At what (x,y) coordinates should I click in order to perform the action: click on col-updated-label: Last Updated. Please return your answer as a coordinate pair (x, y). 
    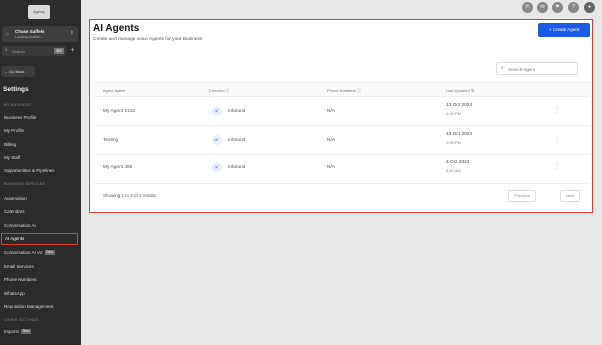
    Looking at the image, I should click on (458, 90).